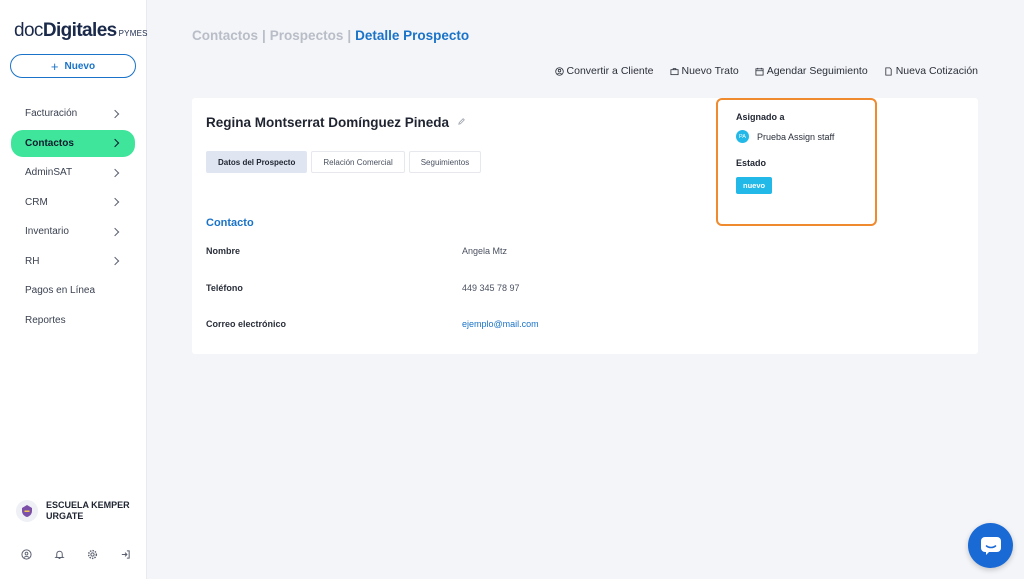  What do you see at coordinates (73, 231) in the screenshot?
I see `sidebar-item-inventario: Inventario` at bounding box center [73, 231].